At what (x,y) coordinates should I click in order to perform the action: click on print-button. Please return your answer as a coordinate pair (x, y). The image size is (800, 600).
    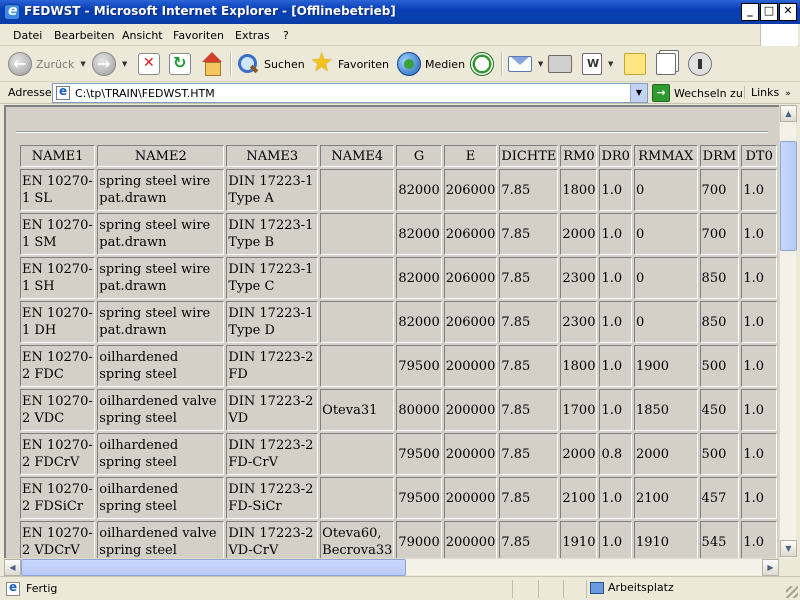
    Looking at the image, I should click on (560, 64).